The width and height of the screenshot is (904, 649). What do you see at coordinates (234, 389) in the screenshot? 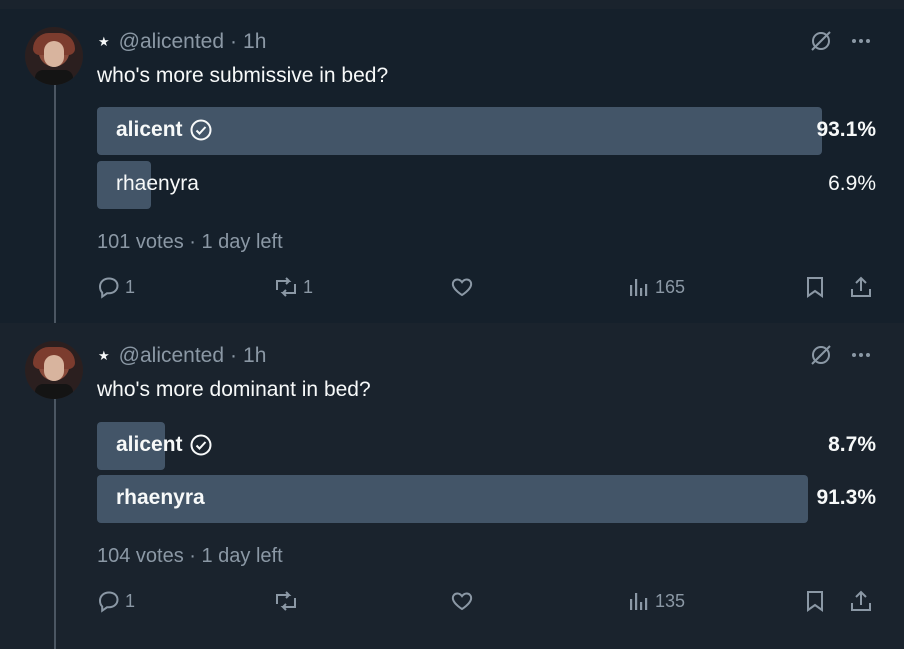
I see `poll-question: who's more dominant in bed?` at bounding box center [234, 389].